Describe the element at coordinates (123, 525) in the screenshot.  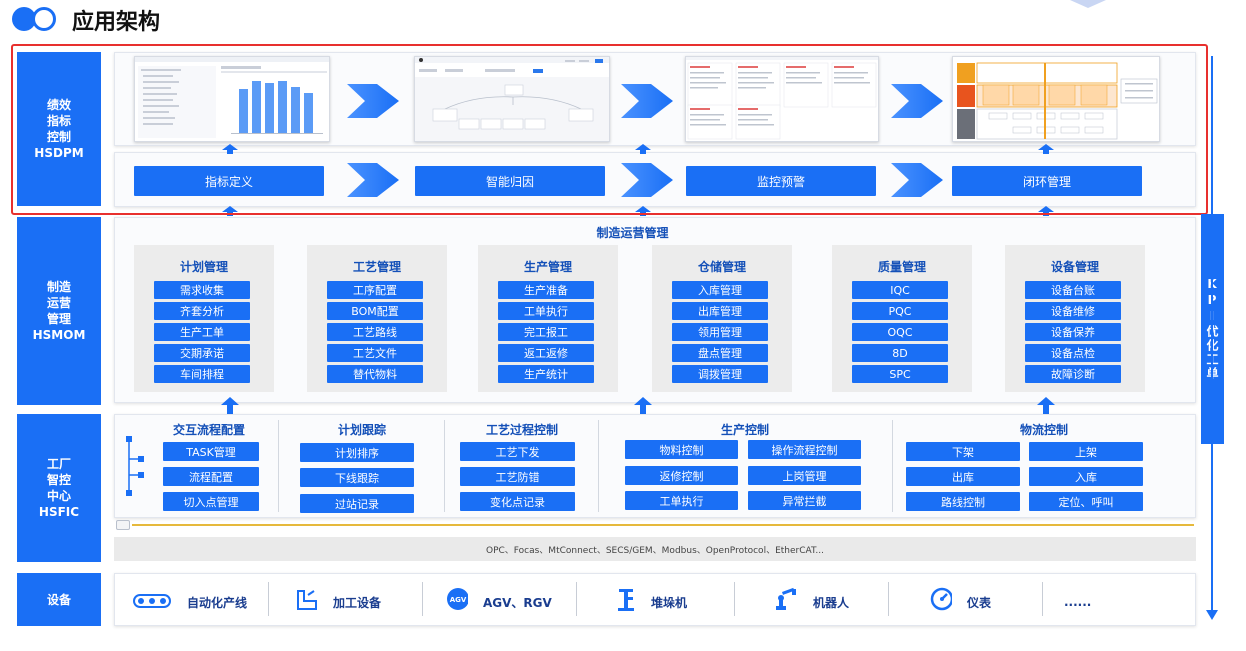
I see `connector-icon` at that location.